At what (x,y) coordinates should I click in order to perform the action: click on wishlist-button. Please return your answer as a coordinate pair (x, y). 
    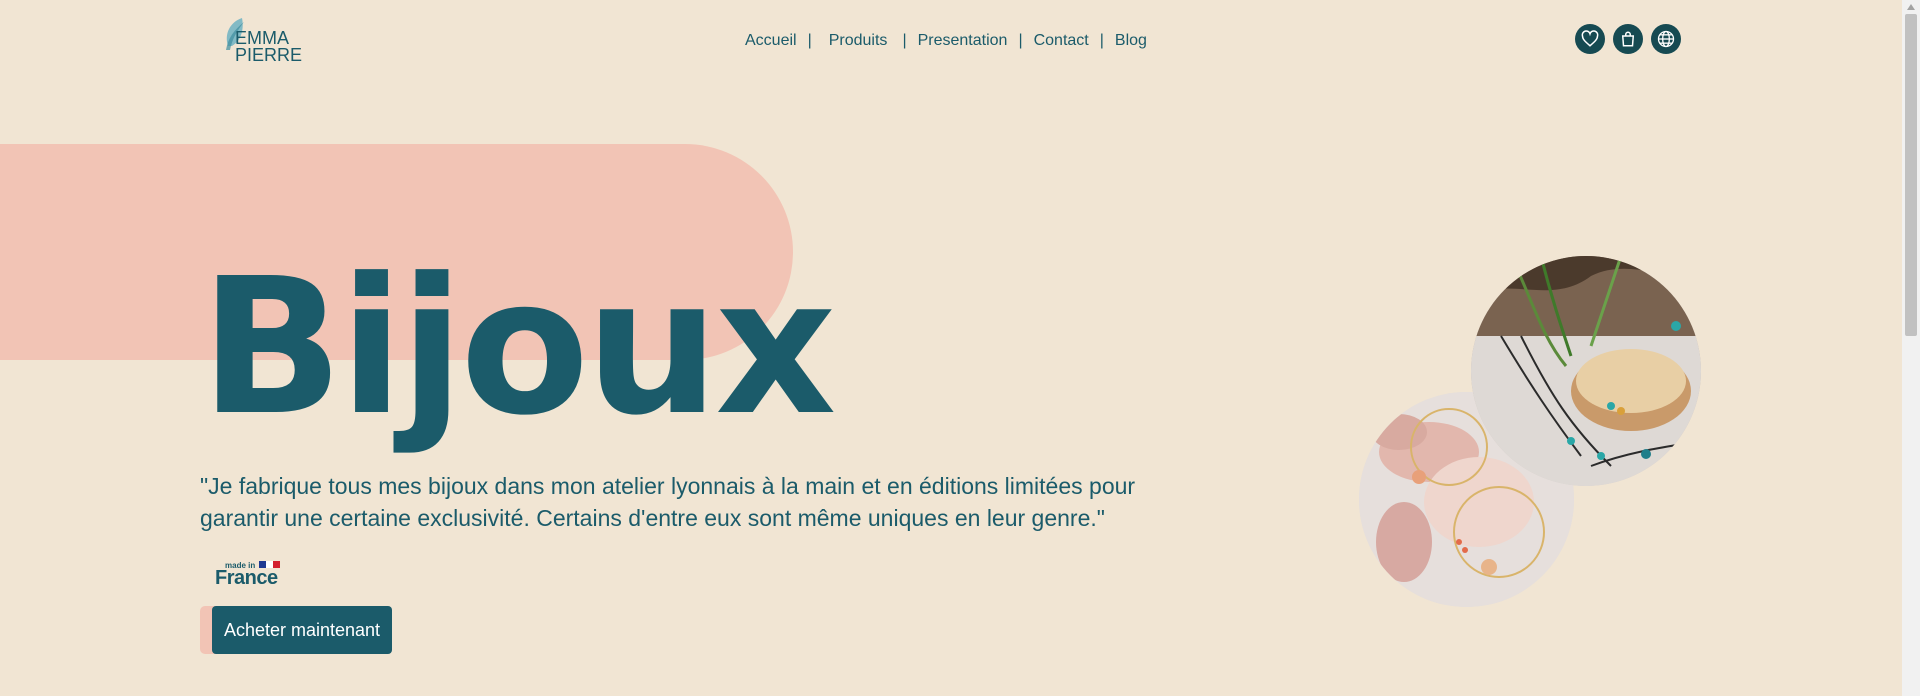
    Looking at the image, I should click on (1590, 39).